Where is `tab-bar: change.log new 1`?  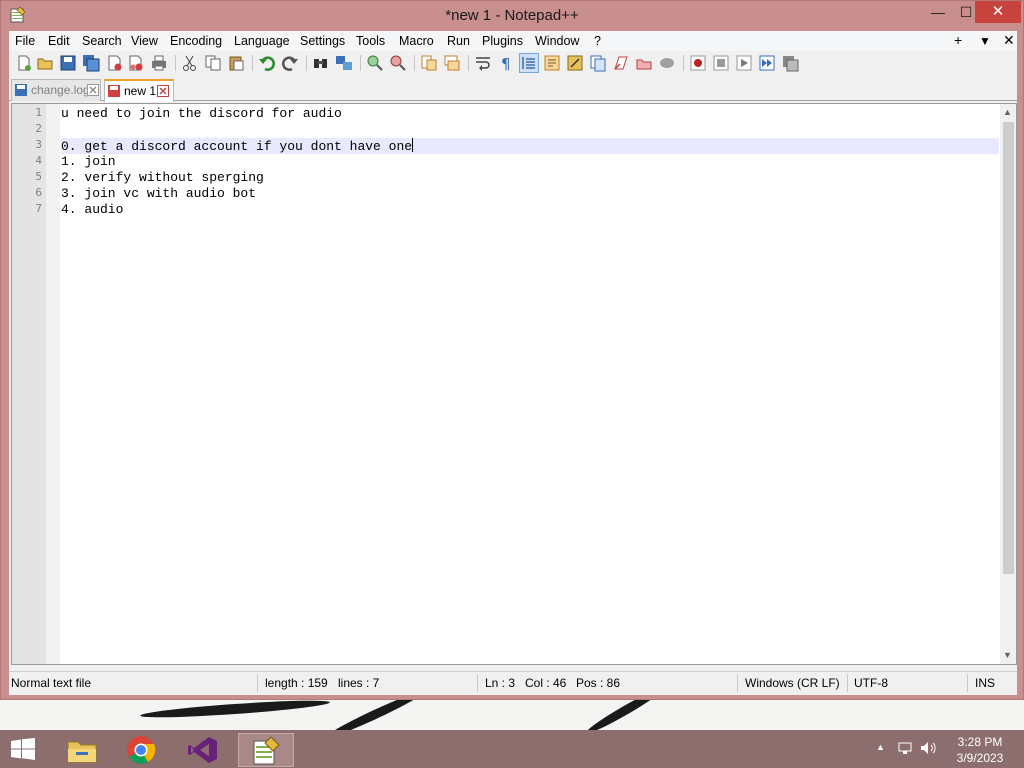
tab-bar: change.log new 1 is located at coordinates (513, 89).